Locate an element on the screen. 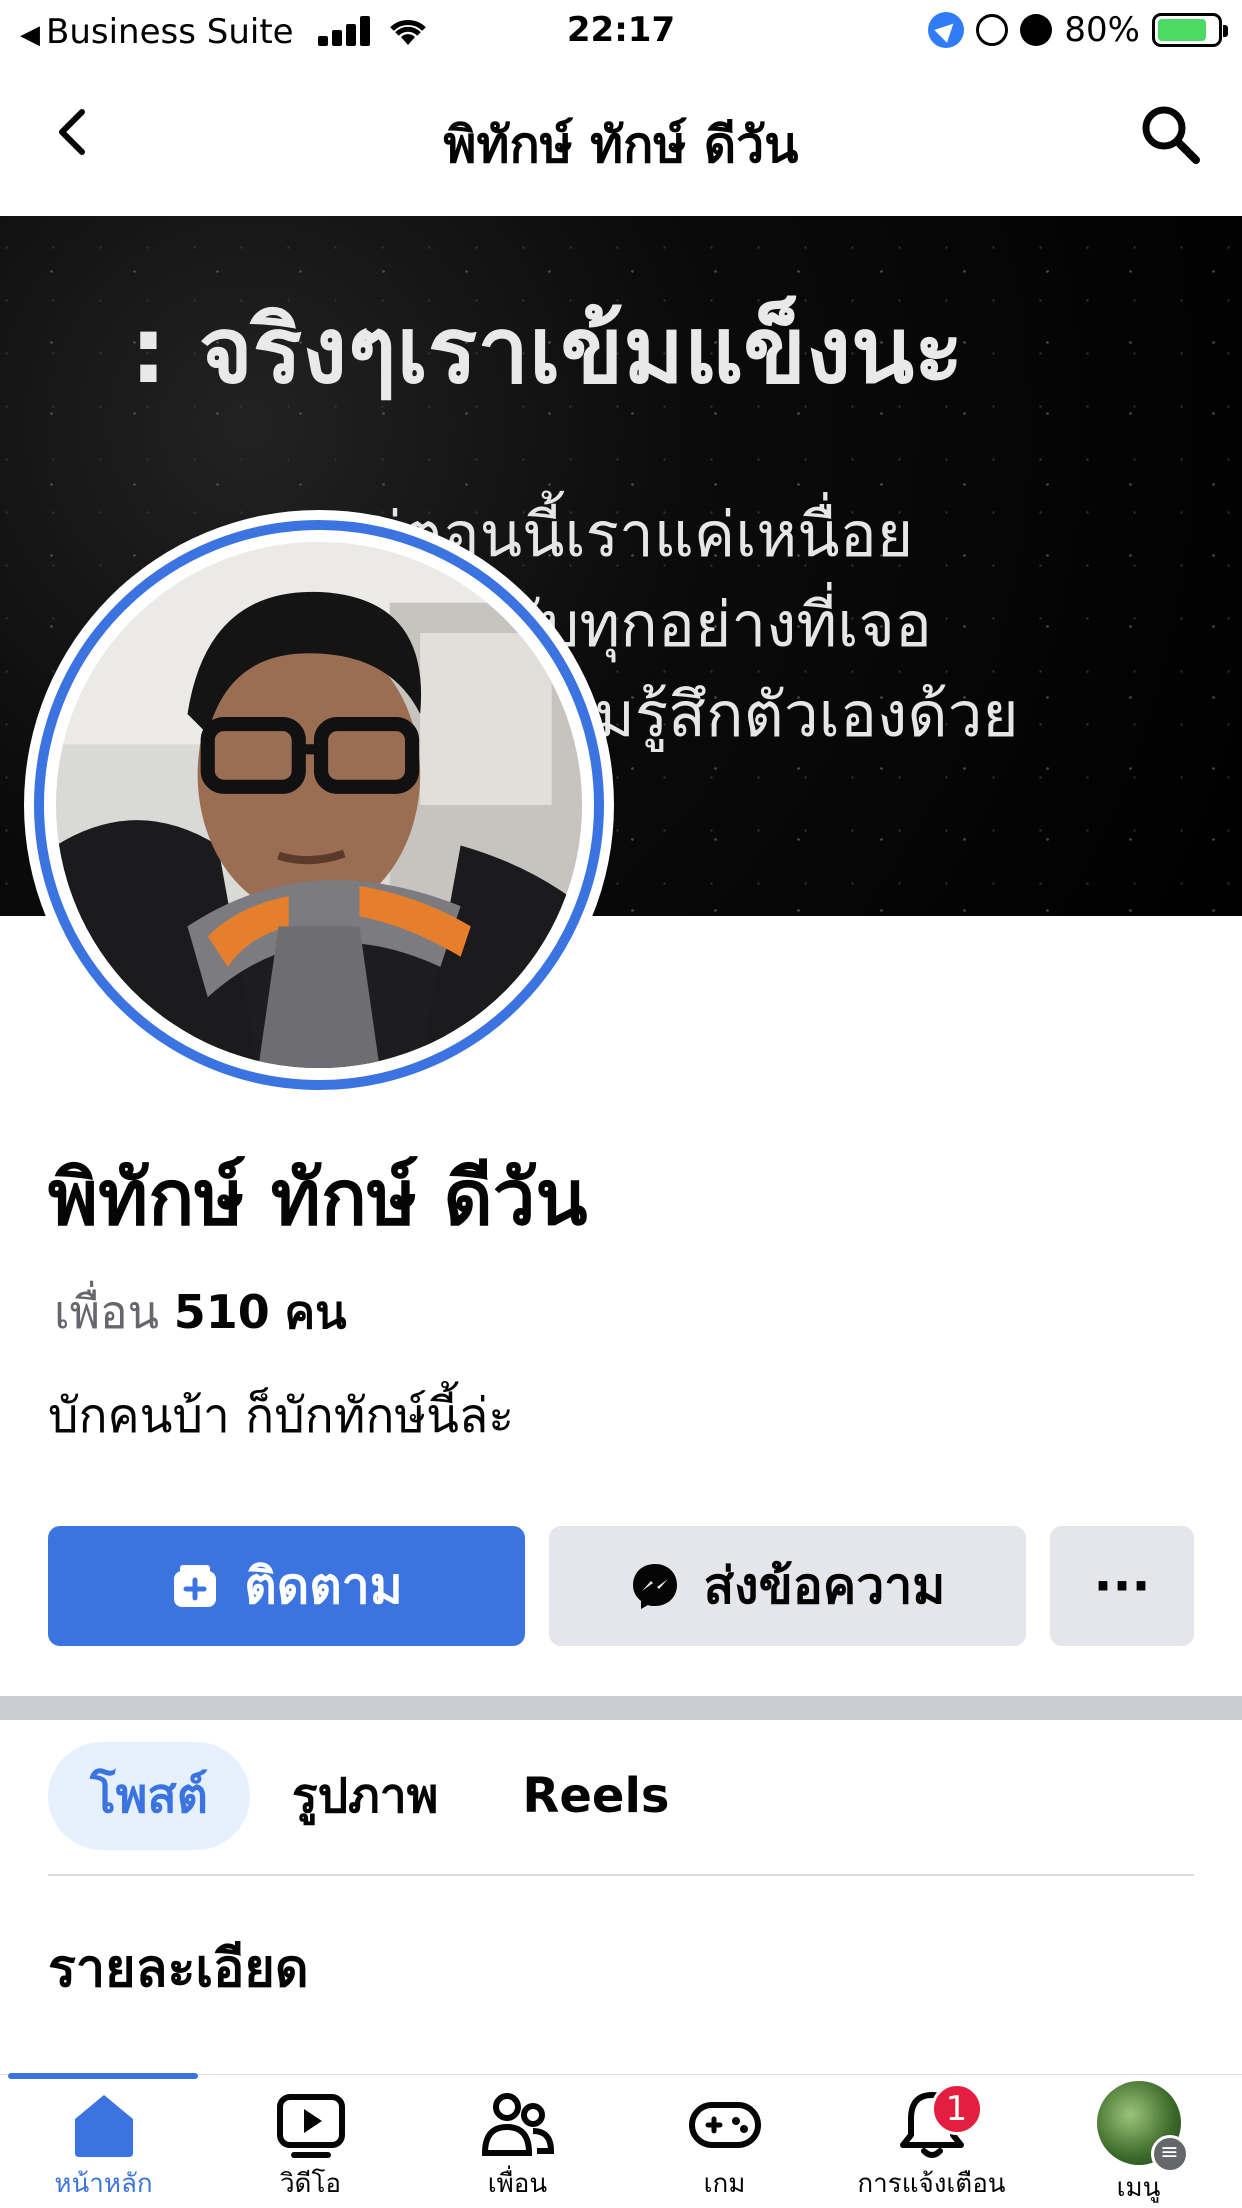 The width and height of the screenshot is (1242, 2208). tabbar-friends: เพื่อน is located at coordinates (517, 2141).